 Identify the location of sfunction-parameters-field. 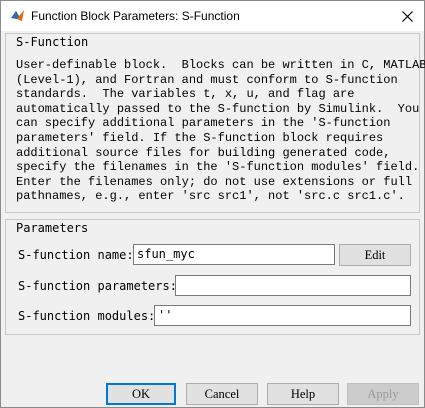
(293, 285).